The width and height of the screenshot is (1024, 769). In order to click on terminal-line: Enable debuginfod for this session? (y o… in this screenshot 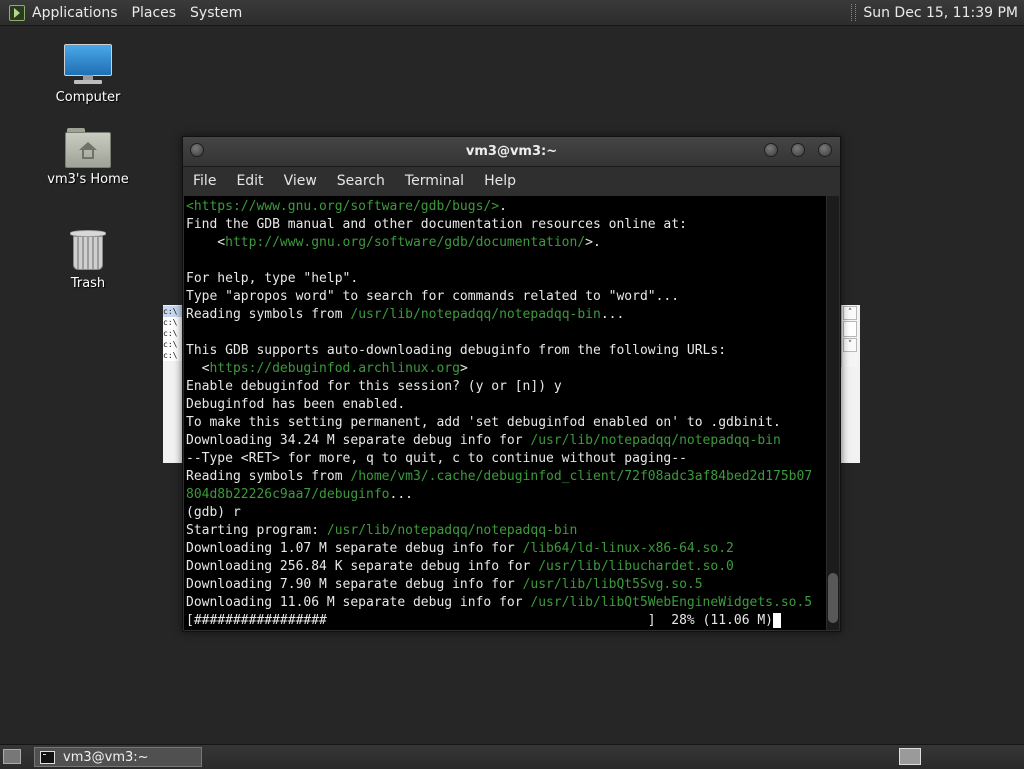, I will do `click(374, 386)`.